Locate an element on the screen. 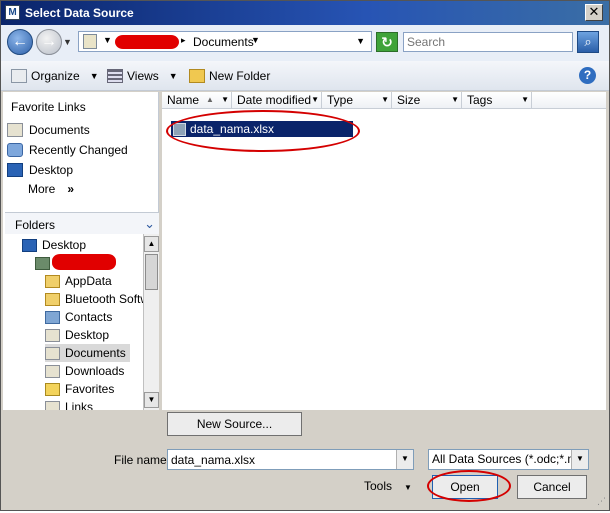 Image resolution: width=610 pixels, height=513 pixels. tree-item-appdata: AppData is located at coordinates (78, 281).